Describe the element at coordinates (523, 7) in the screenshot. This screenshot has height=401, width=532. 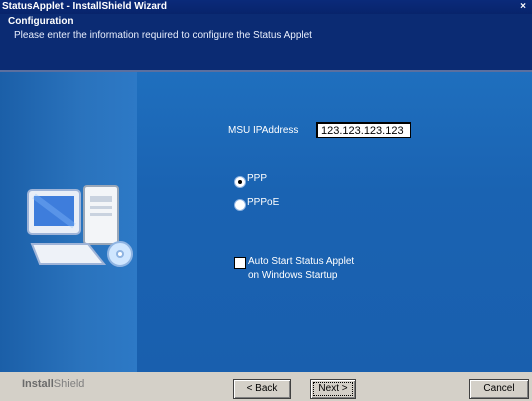
I see `close-icon: ×` at that location.